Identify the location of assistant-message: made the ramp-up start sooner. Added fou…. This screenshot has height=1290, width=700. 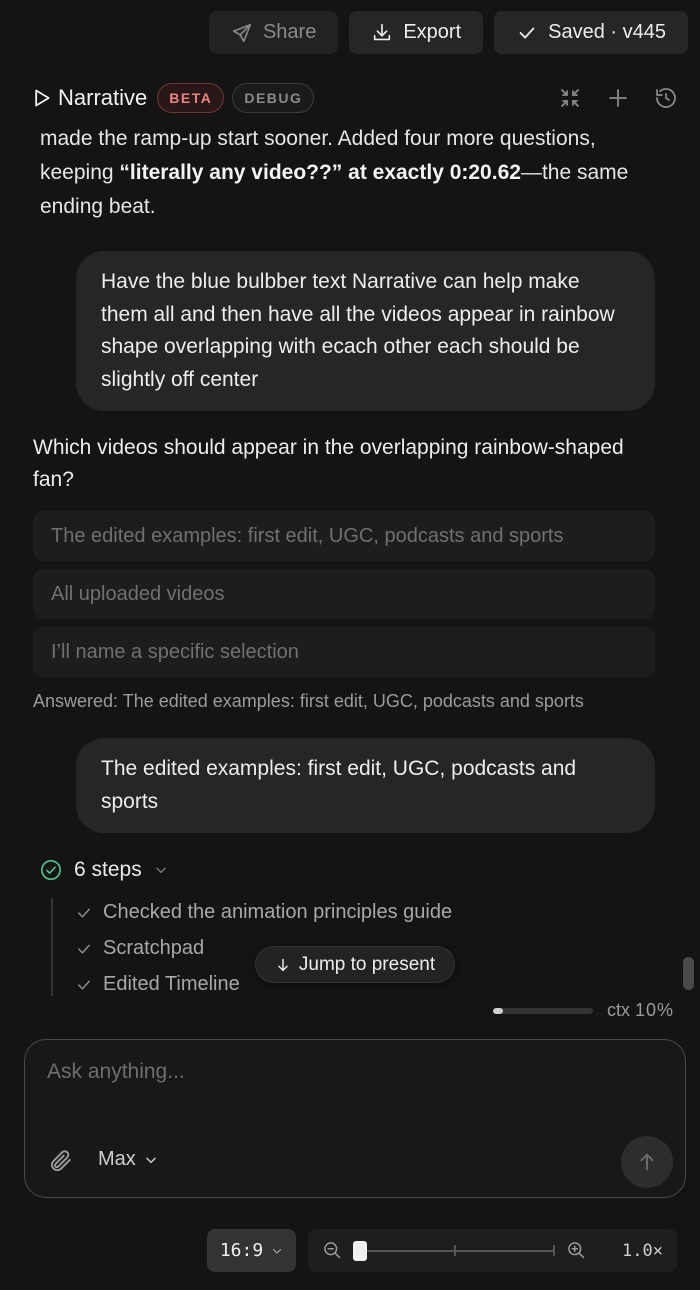
(345, 173).